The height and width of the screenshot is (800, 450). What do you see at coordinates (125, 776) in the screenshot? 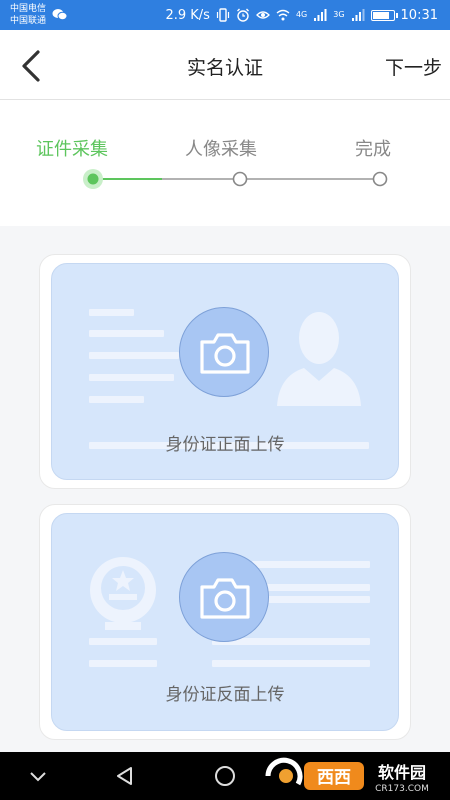
I see `back-triangle-icon` at bounding box center [125, 776].